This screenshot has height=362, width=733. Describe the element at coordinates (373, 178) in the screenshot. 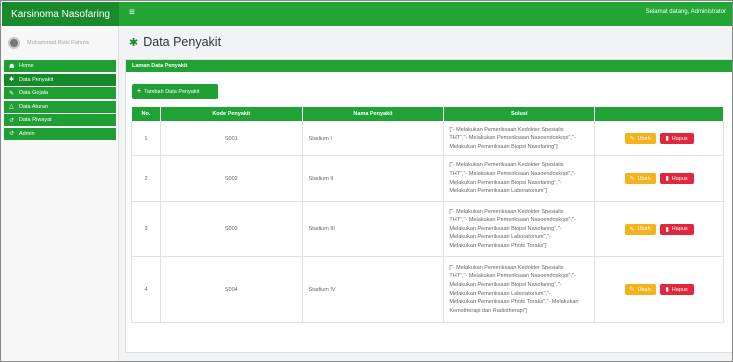

I see `cell-nama: Stadium II` at that location.